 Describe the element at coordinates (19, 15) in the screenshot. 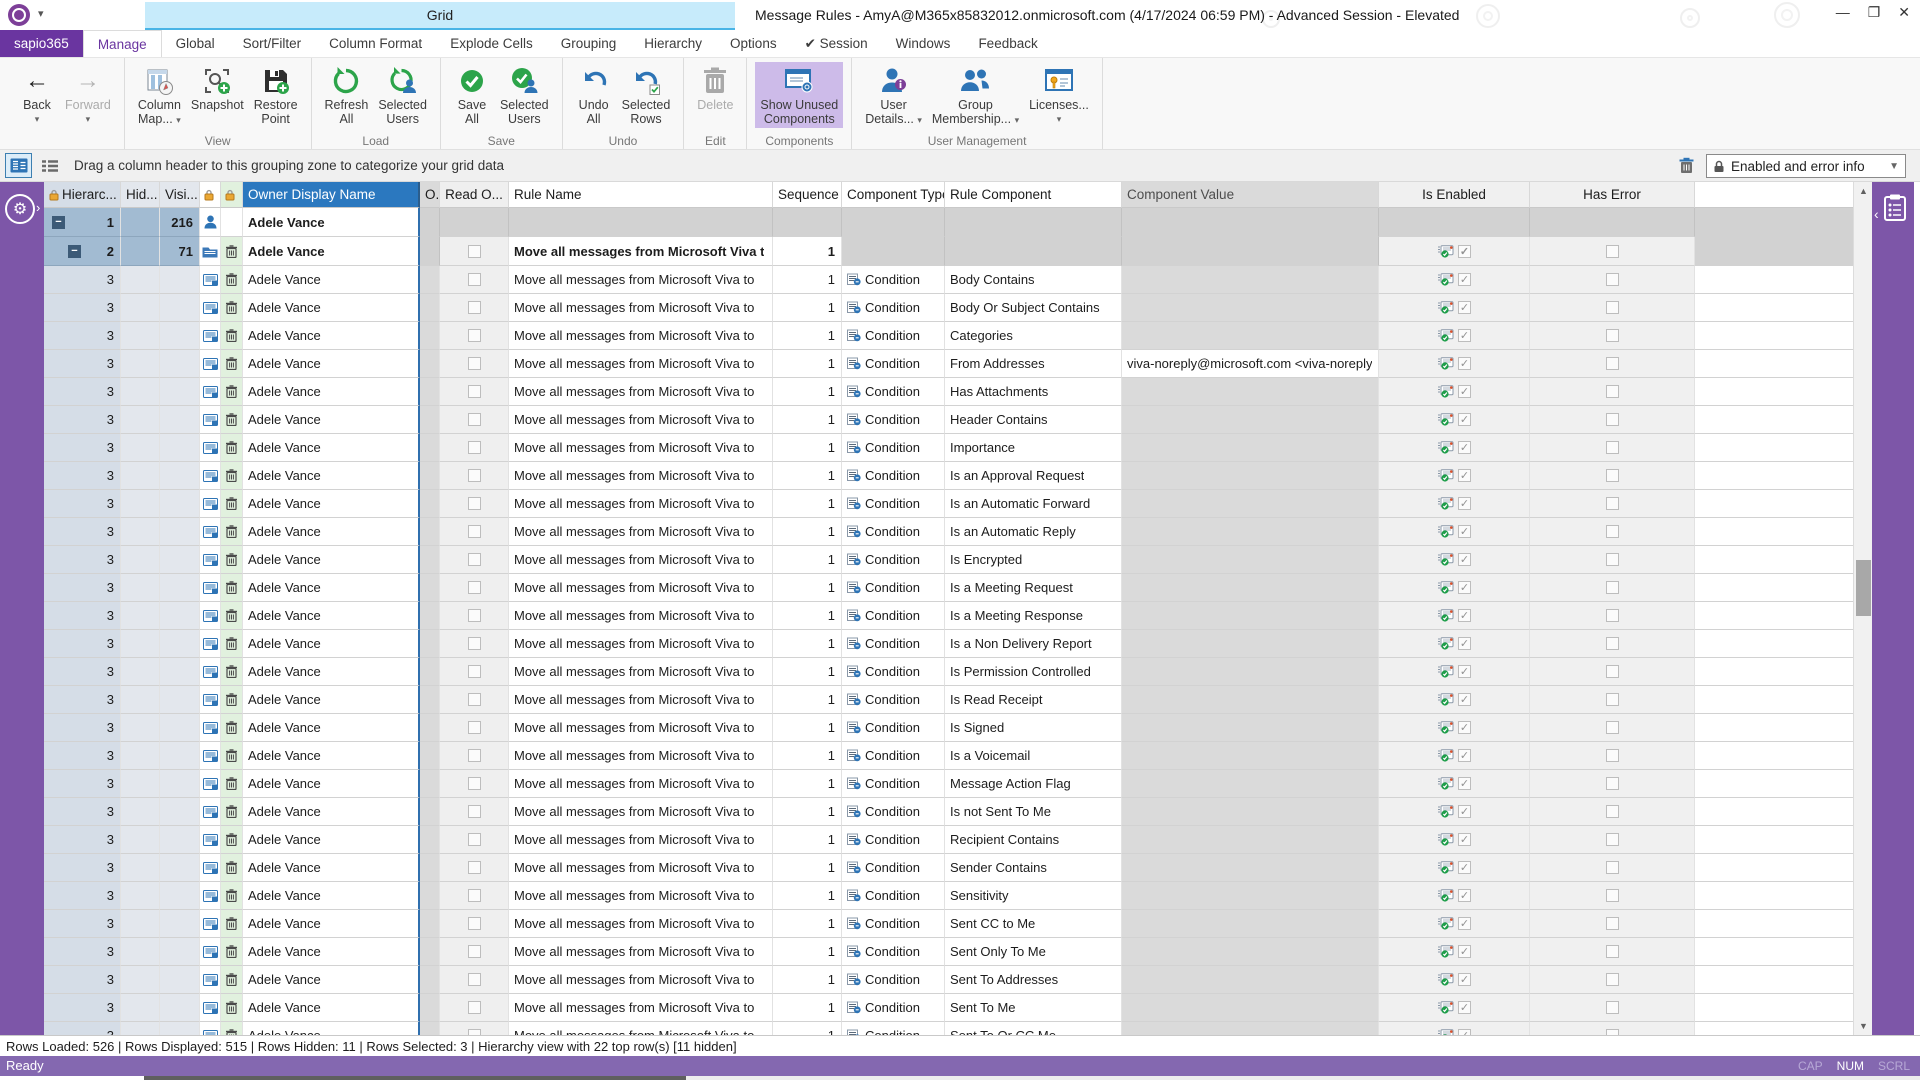

I see `app-icon` at that location.